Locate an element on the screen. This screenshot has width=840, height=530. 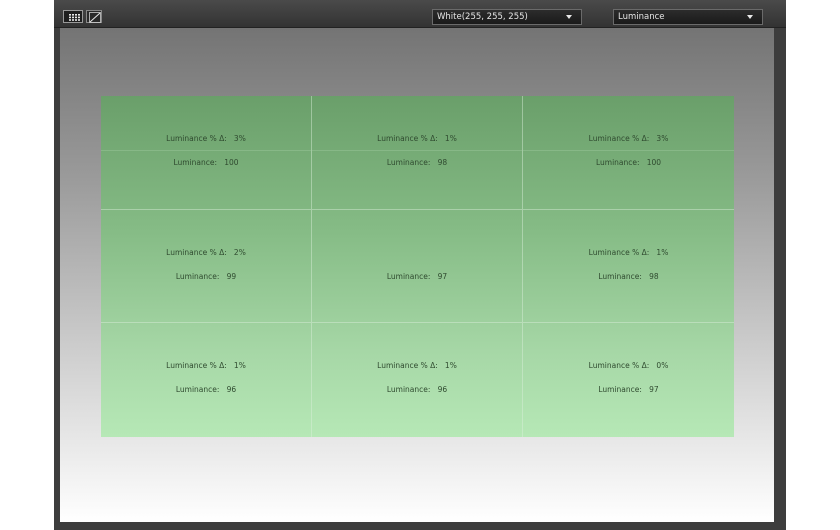
grid-icon is located at coordinates (74, 17).